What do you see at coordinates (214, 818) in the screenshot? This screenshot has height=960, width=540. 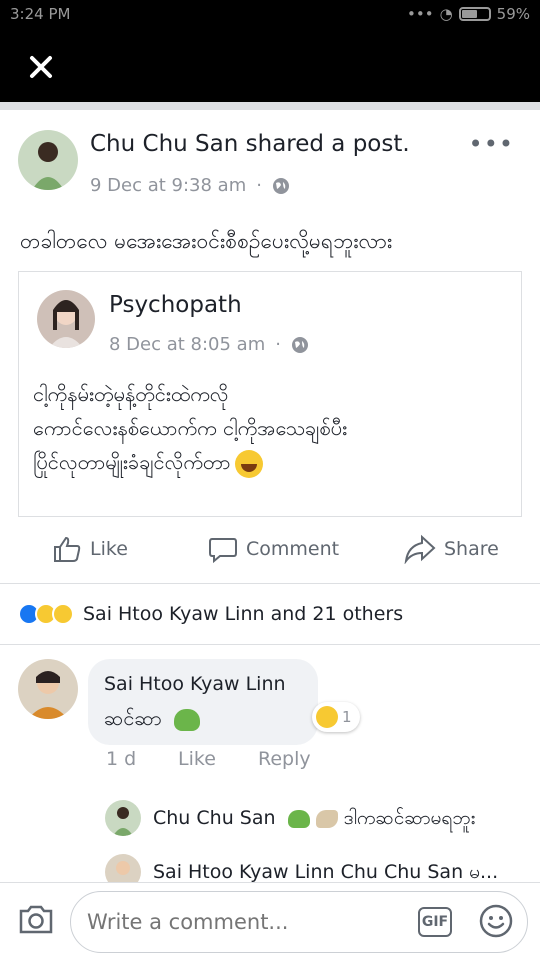 I see `reply-author: Chu Chu San` at bounding box center [214, 818].